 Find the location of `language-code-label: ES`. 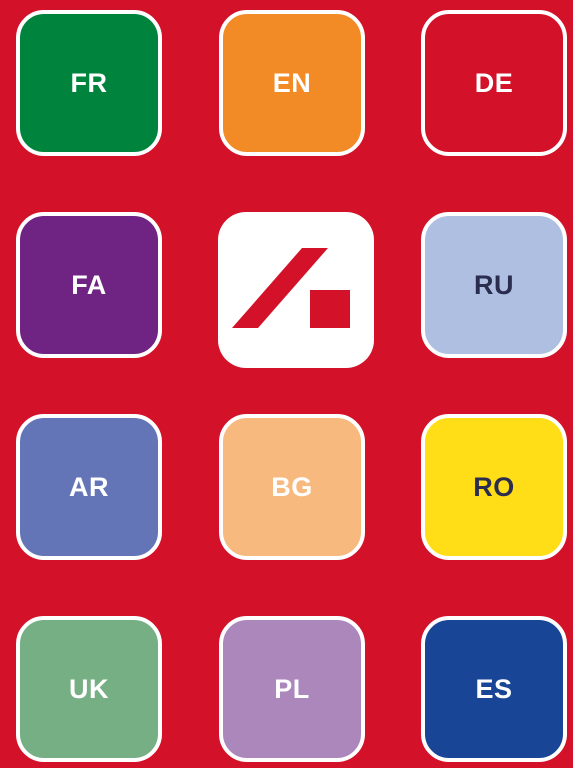

language-code-label: ES is located at coordinates (494, 688).